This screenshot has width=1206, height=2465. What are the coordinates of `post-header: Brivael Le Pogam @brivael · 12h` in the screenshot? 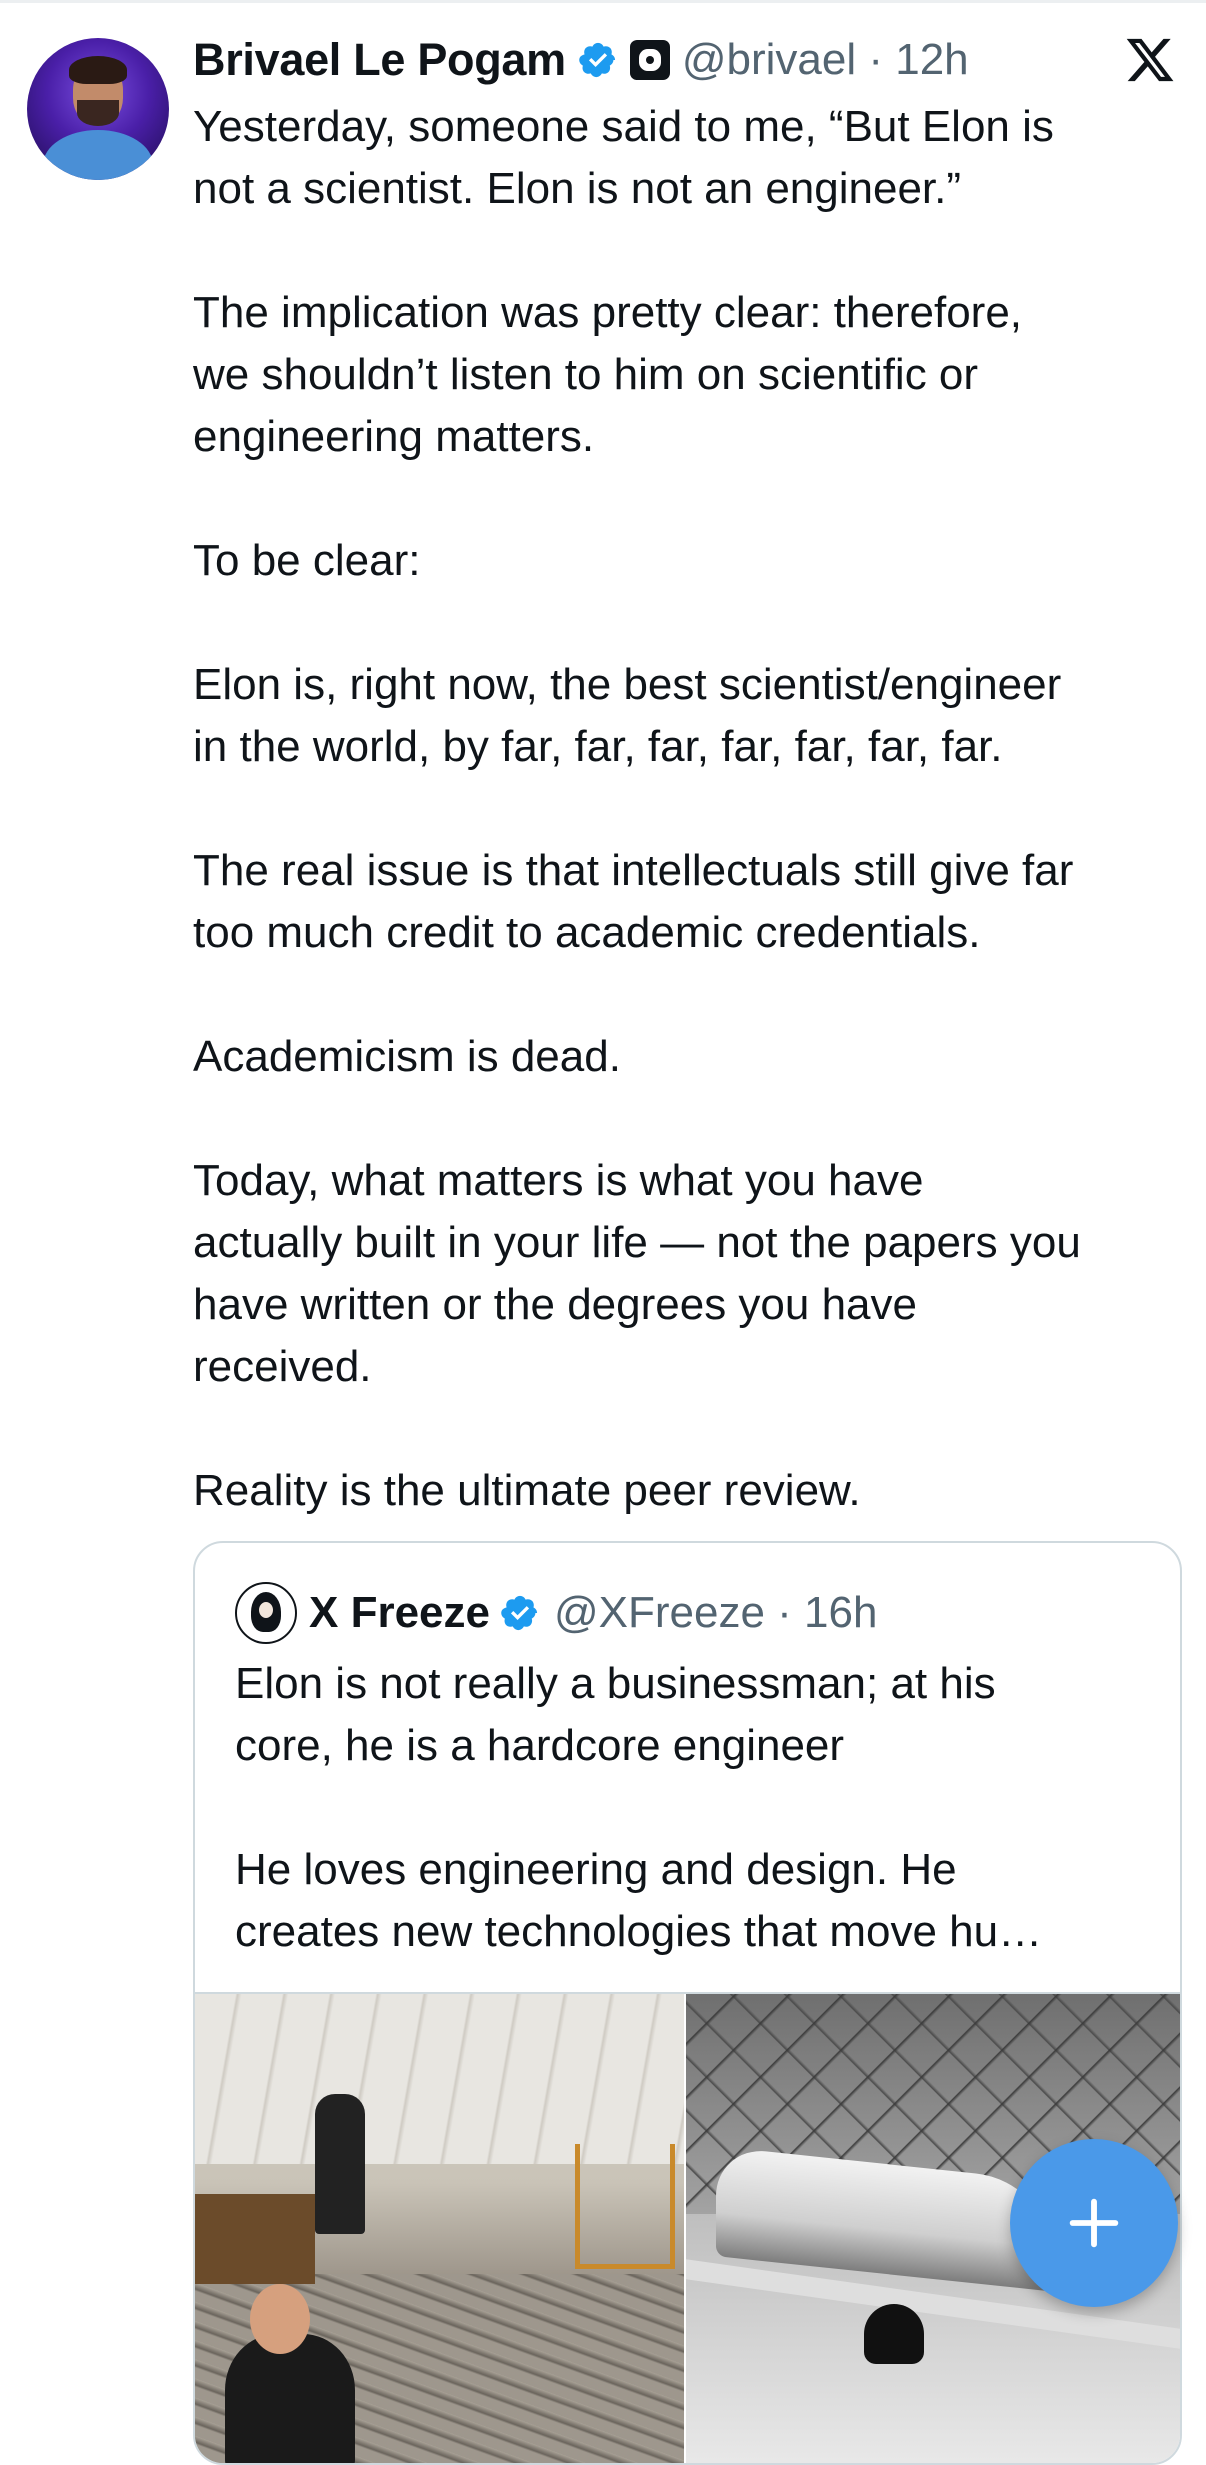 It's located at (581, 60).